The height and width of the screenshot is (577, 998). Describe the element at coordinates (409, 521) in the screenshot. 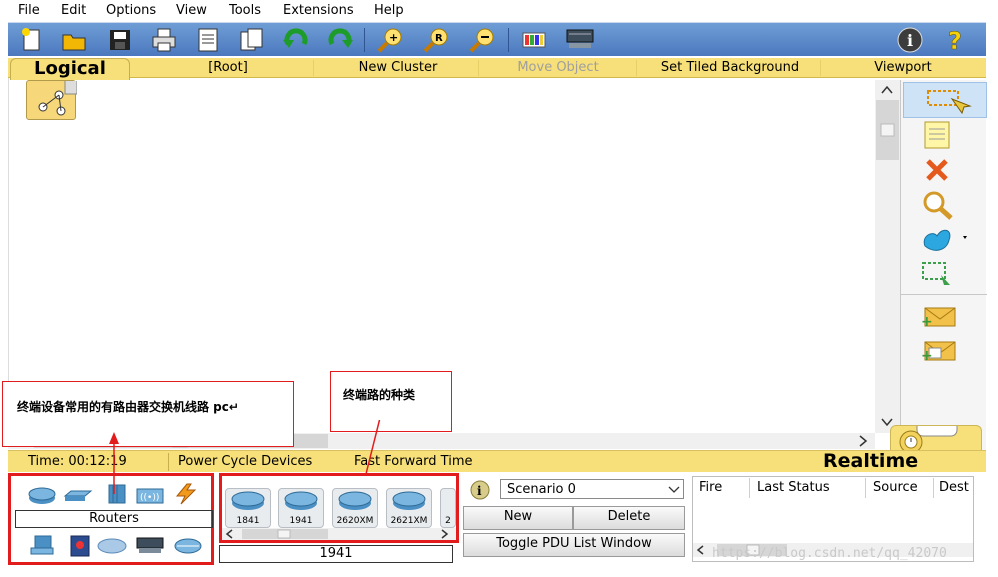

I see `model-label: 2621XM` at that location.